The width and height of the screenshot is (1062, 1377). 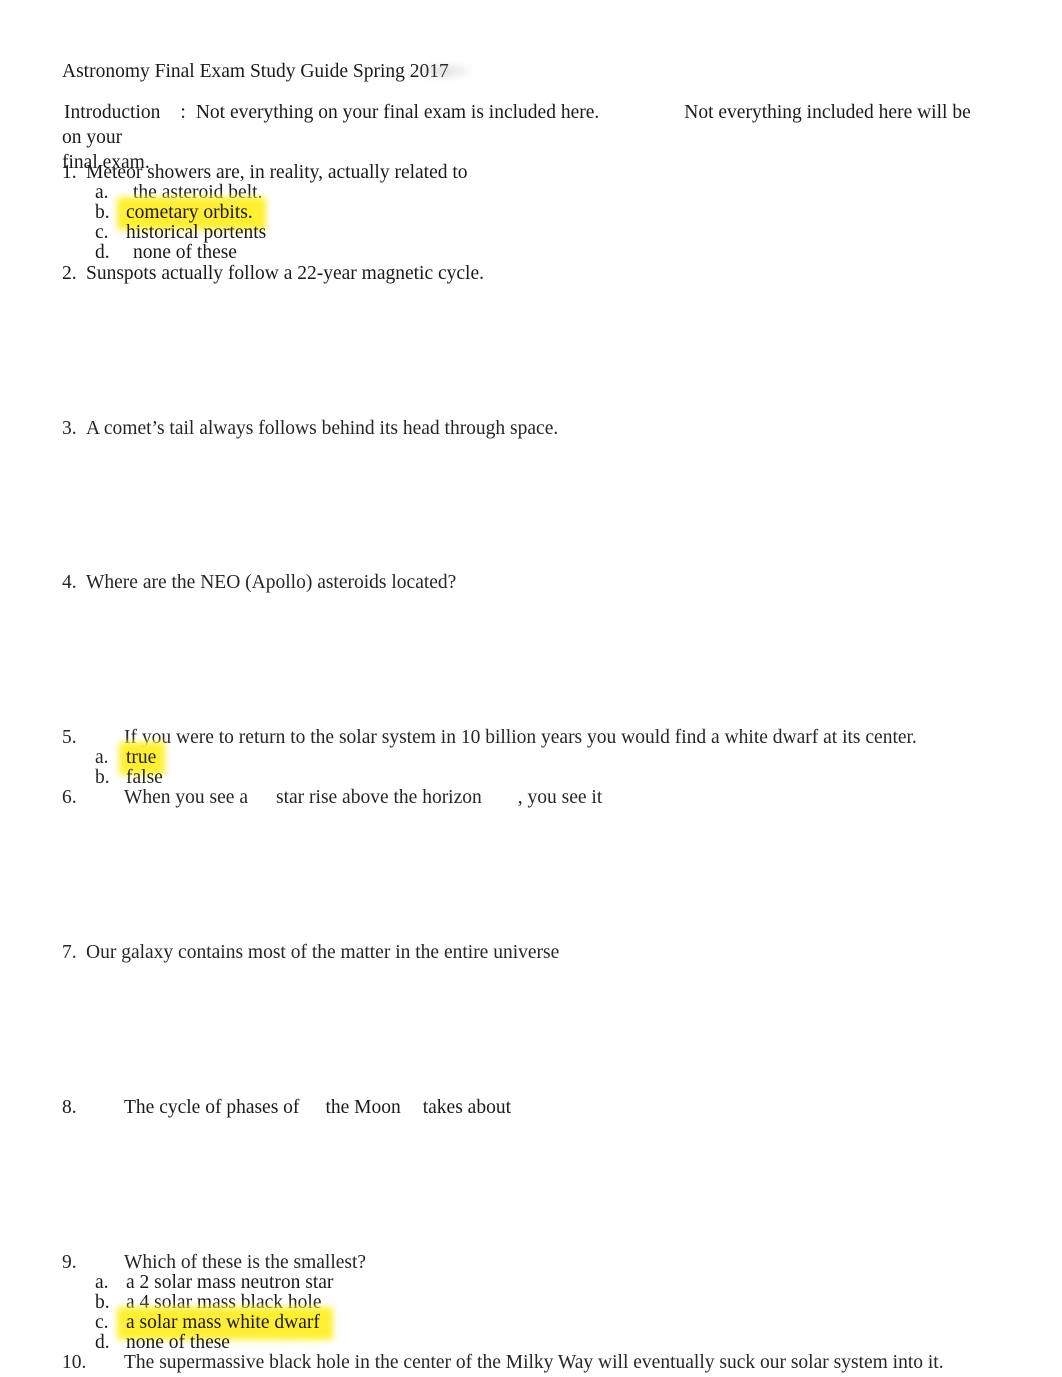 What do you see at coordinates (186, 797) in the screenshot?
I see `question-6-text-part-1: When you see a` at bounding box center [186, 797].